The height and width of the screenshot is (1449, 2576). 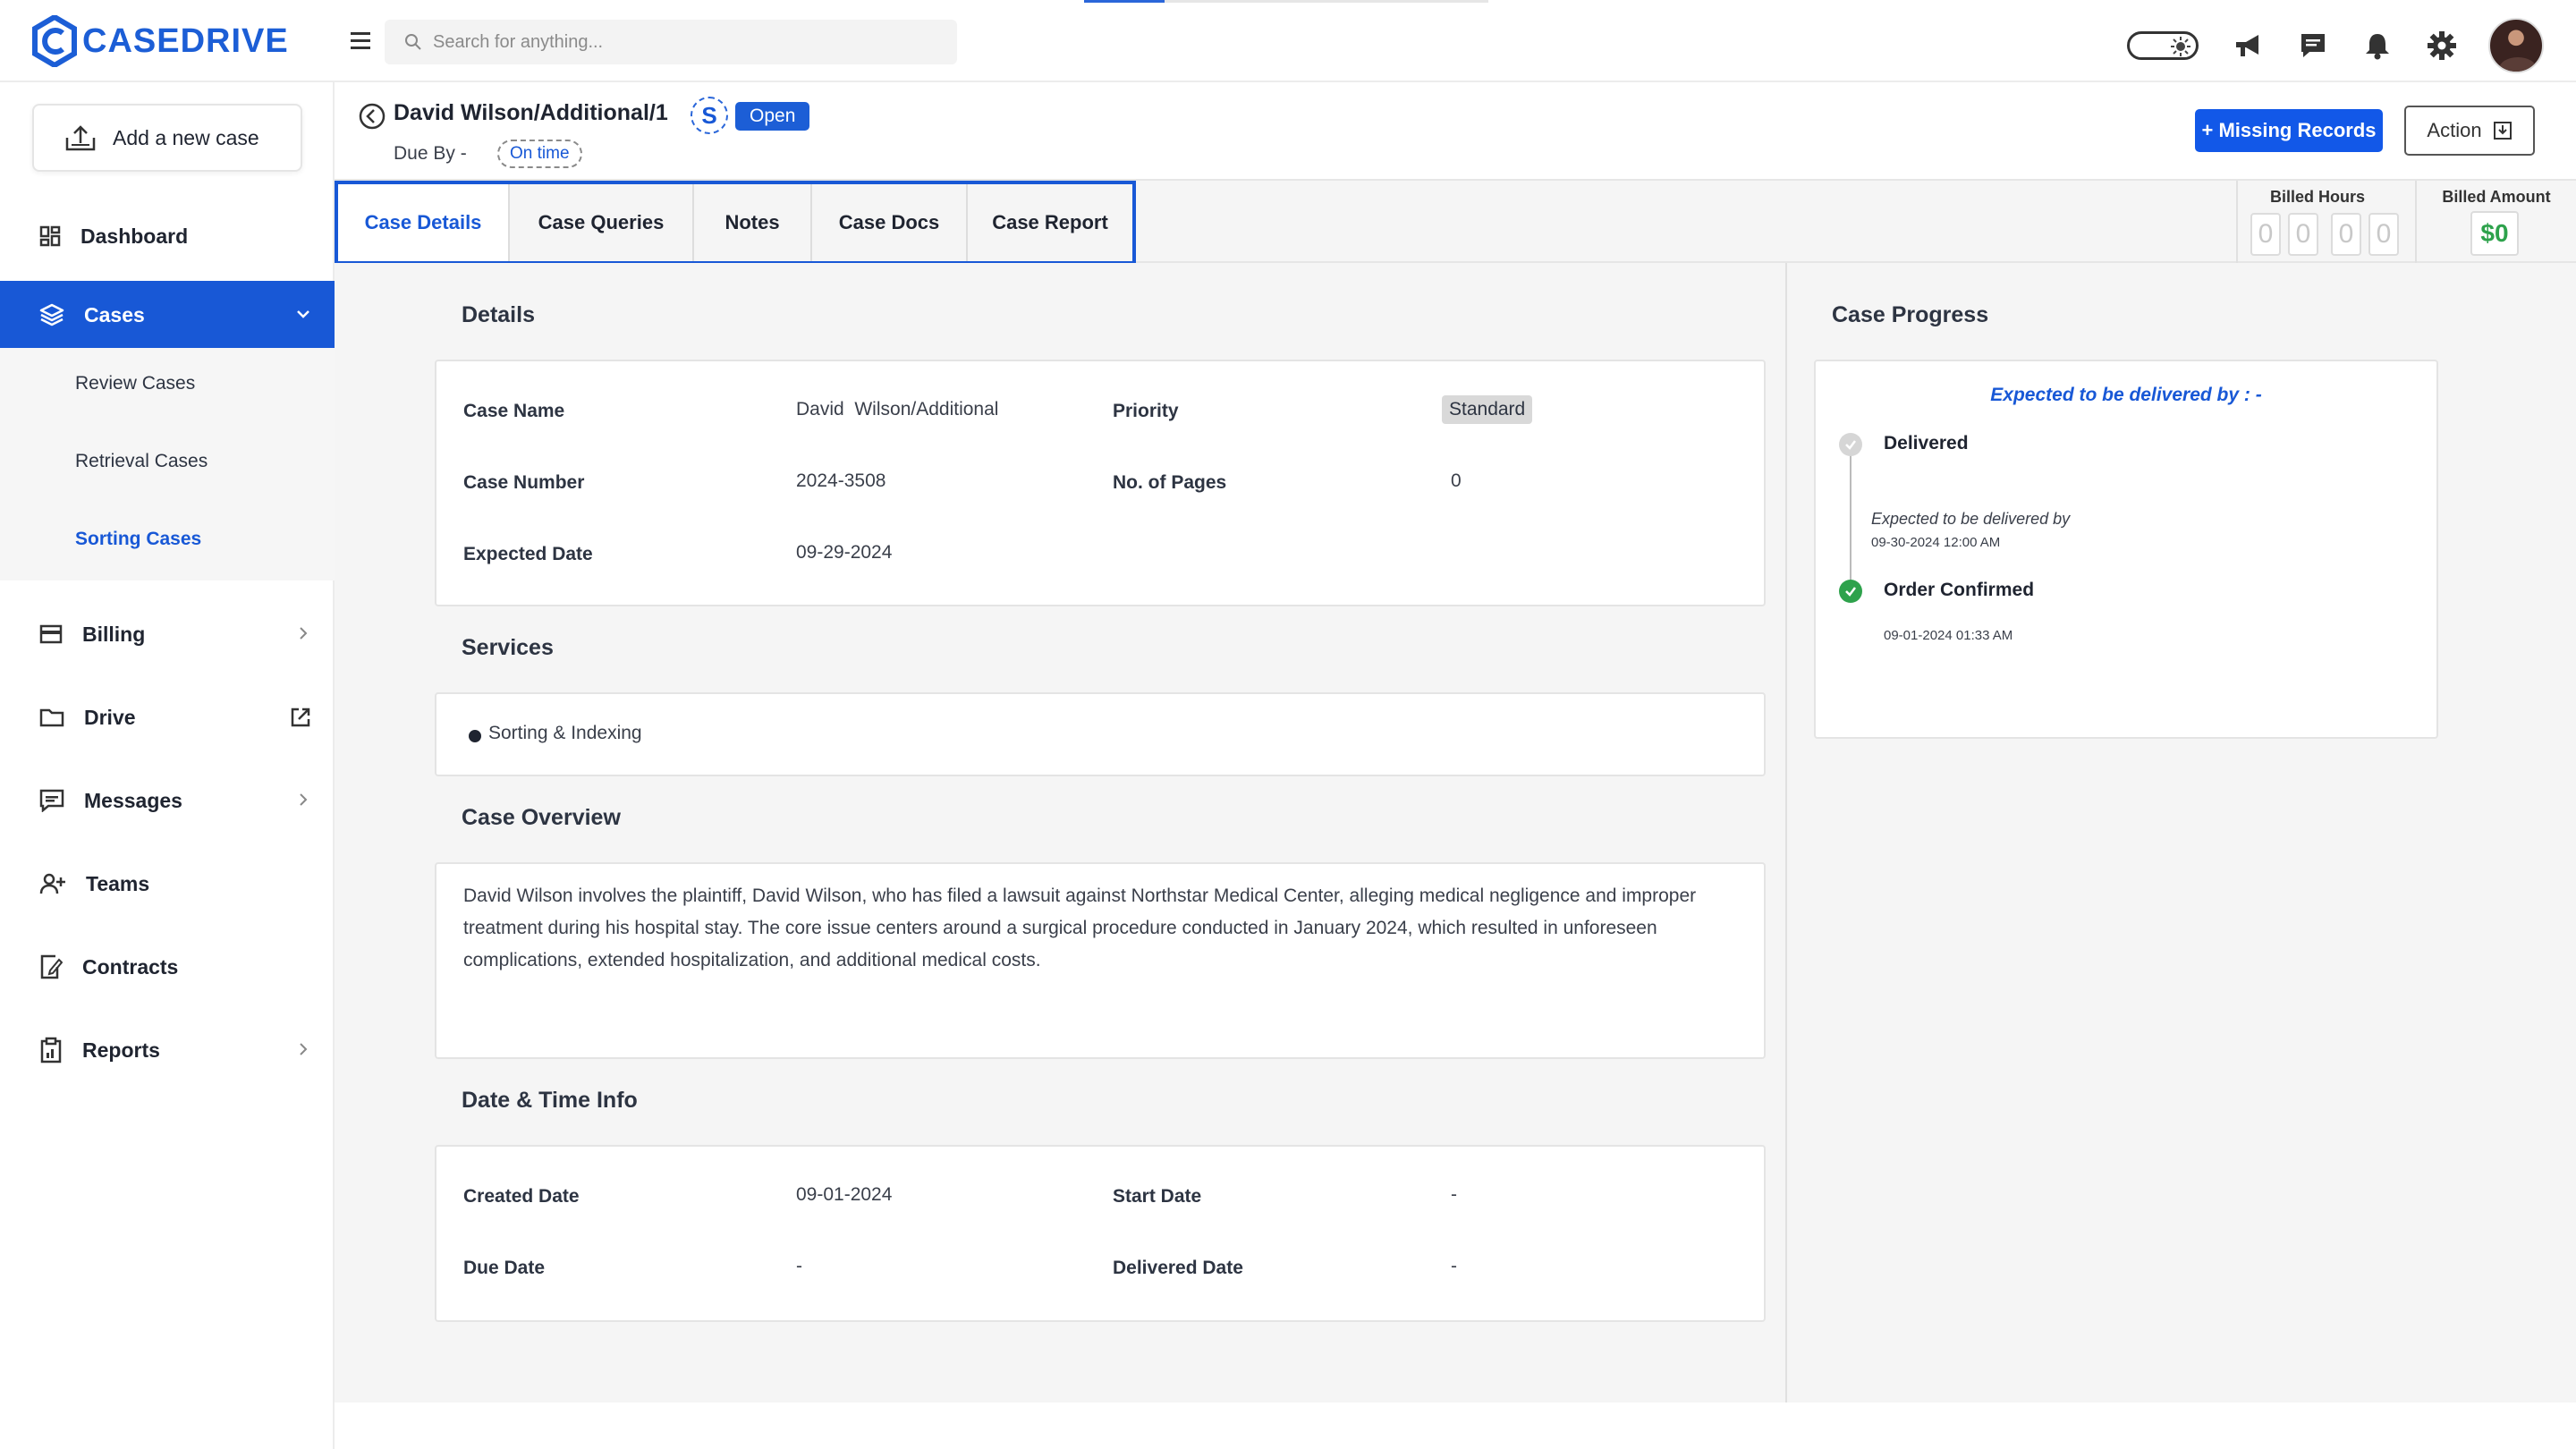 I want to click on sidebar-subitem-review-cases: Review Cases, so click(x=135, y=383).